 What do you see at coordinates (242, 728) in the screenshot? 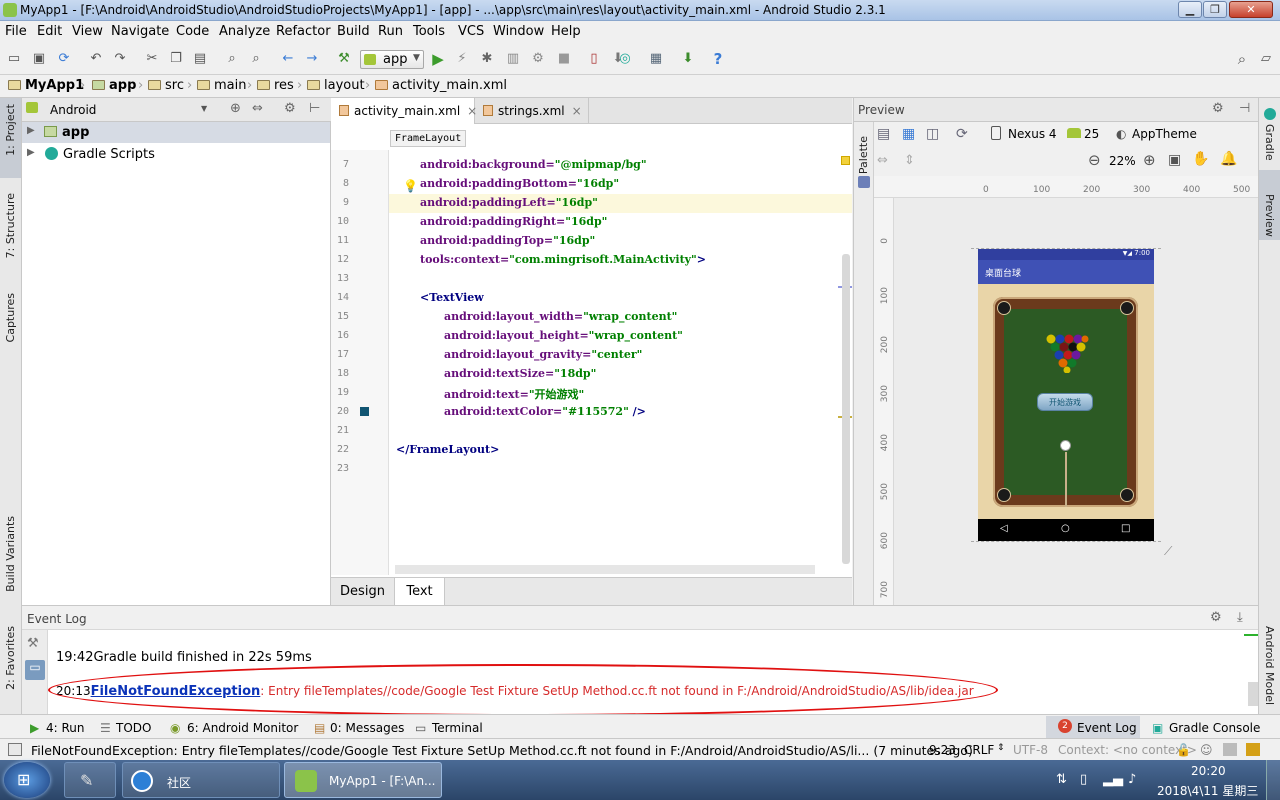
I see `tool-tab-android-monitor: 6: Android Monitor` at bounding box center [242, 728].